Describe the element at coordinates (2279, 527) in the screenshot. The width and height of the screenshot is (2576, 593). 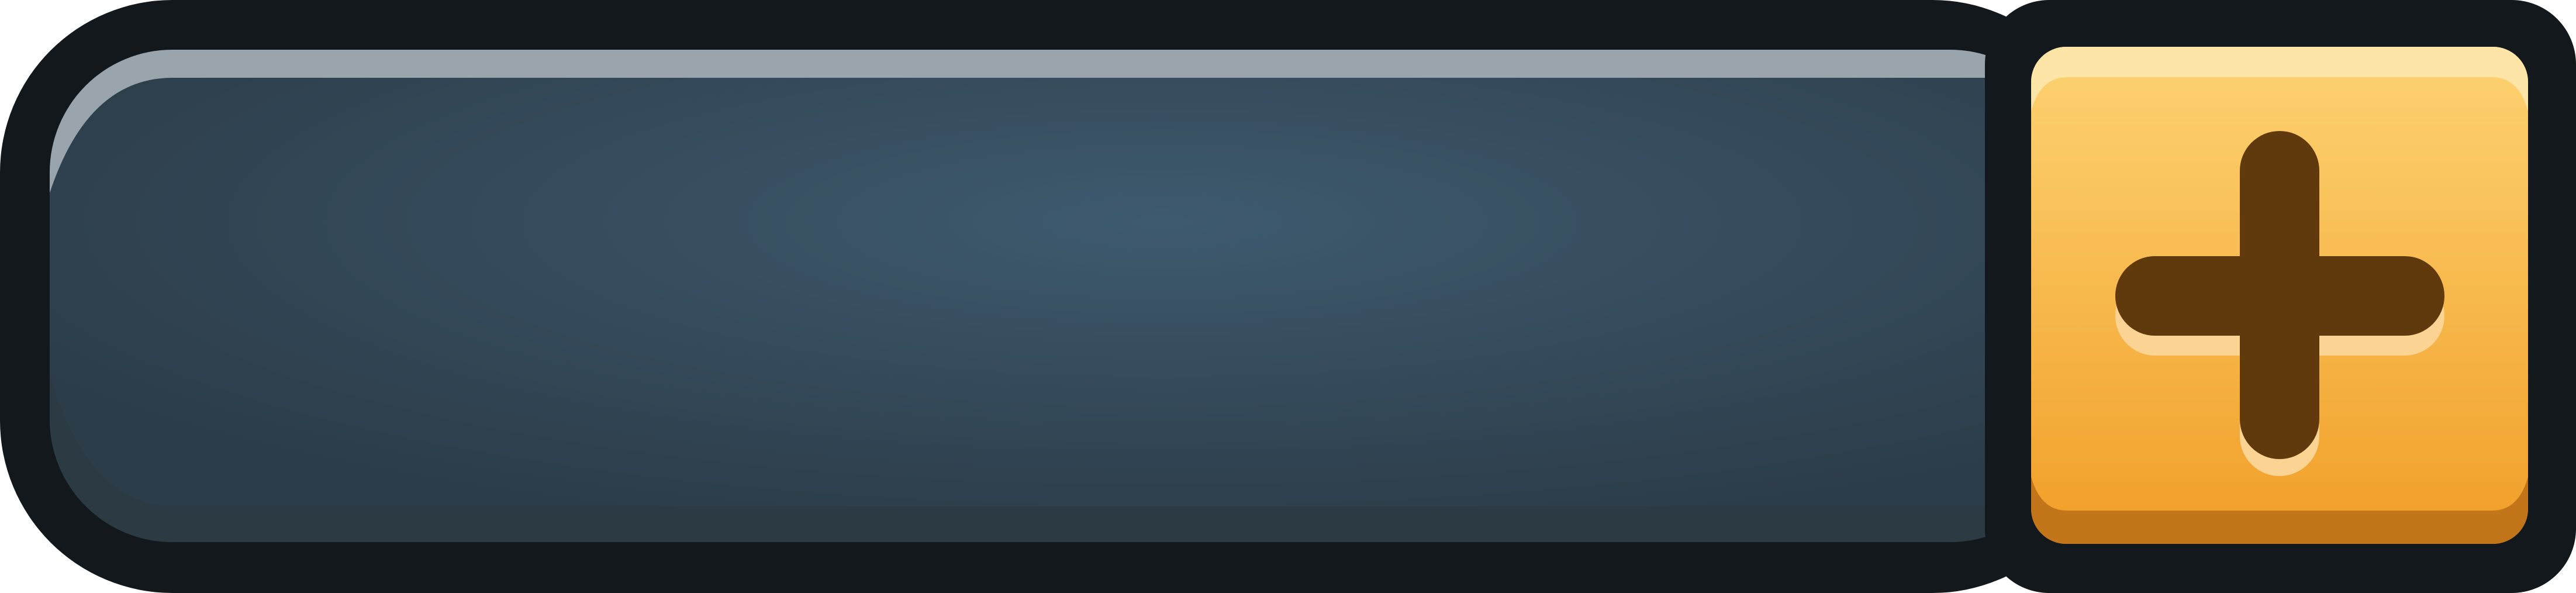
I see `add-button-bottom-shadow` at that location.